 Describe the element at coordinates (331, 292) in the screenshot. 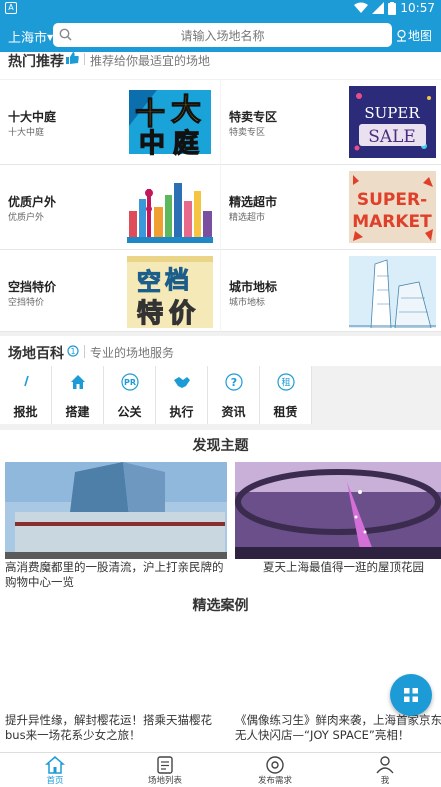

I see `category-landmark: 城市地标 城市地标` at that location.